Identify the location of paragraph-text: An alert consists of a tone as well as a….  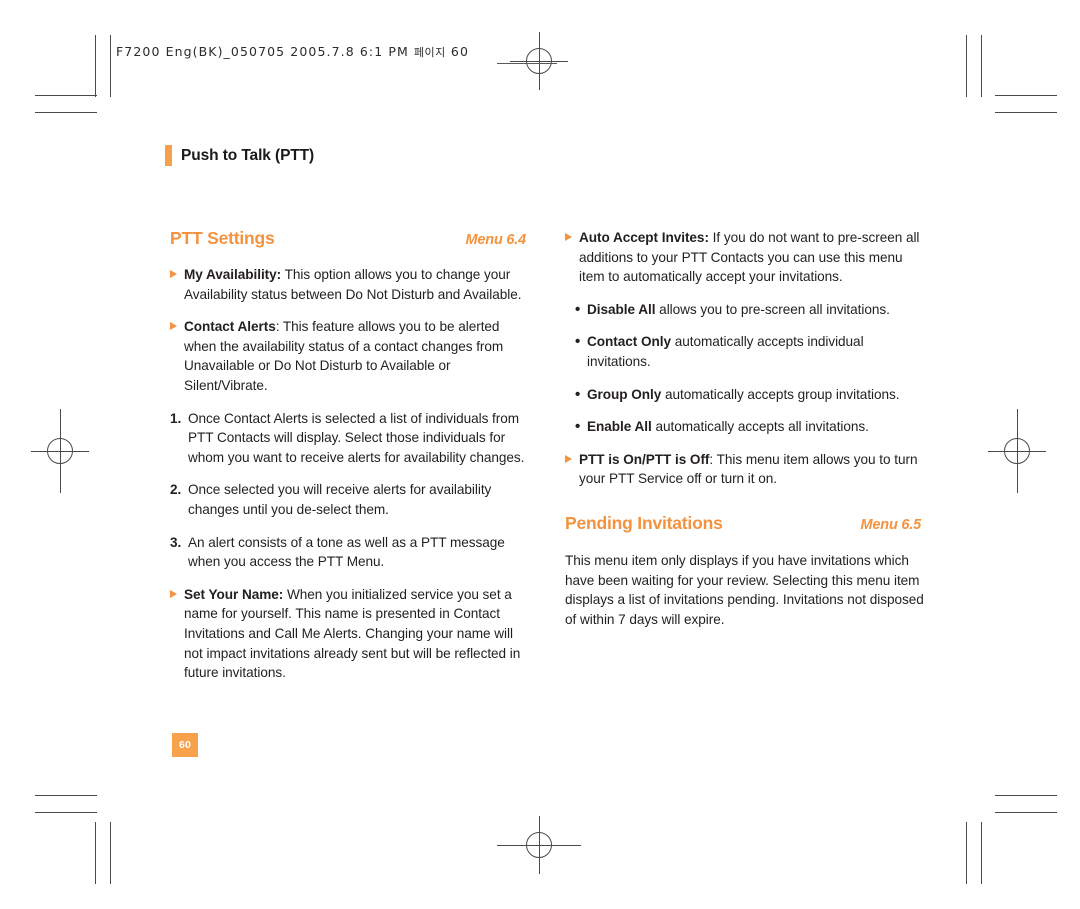
(346, 552).